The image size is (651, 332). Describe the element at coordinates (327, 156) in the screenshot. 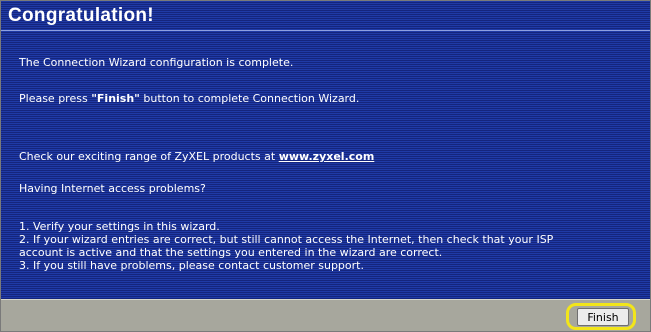

I see `zyxel-website-link: www.zyxel.com` at that location.